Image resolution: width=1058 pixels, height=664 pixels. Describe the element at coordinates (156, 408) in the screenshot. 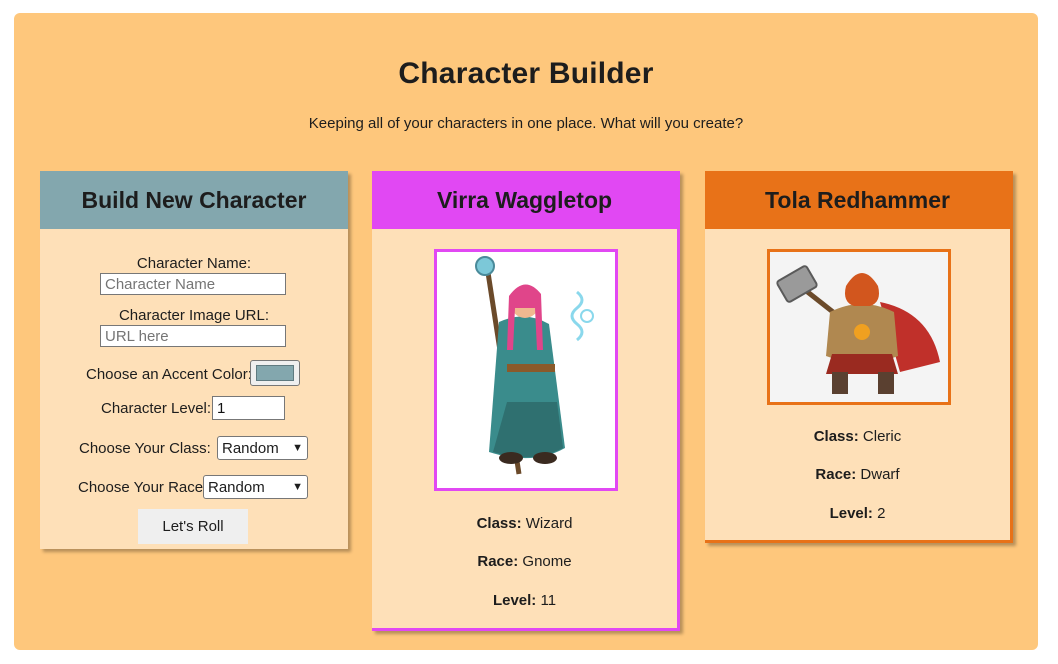

I see `level-label: Character Level:` at that location.